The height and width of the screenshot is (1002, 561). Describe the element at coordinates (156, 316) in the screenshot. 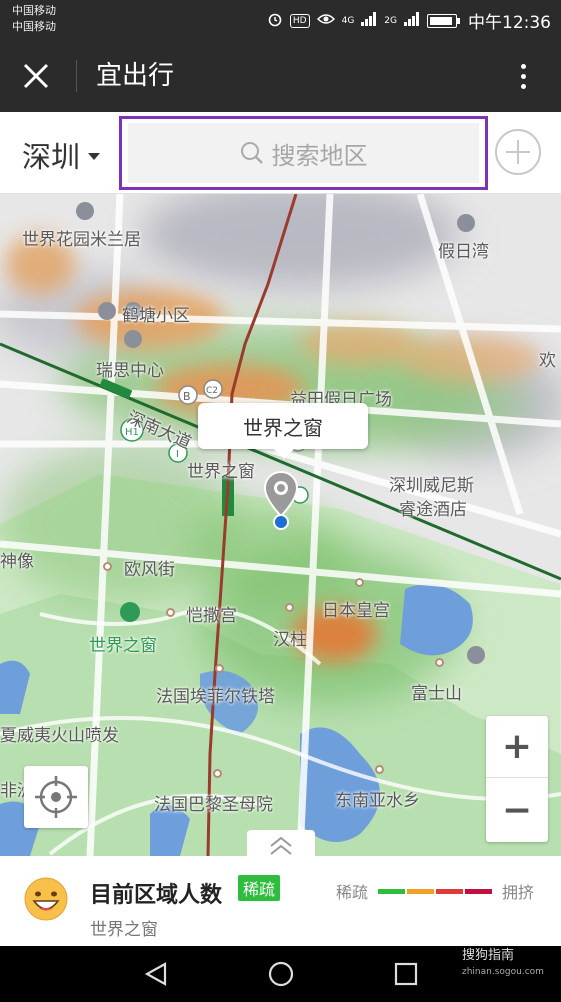

I see `map-label: 鹤塘小区` at that location.